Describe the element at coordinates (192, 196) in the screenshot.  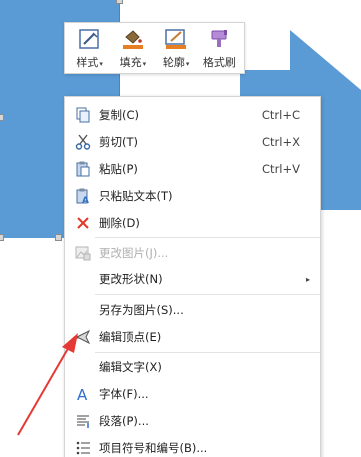
I see `menu-item-paste-text-only: A 只粘贴文本(T)` at that location.